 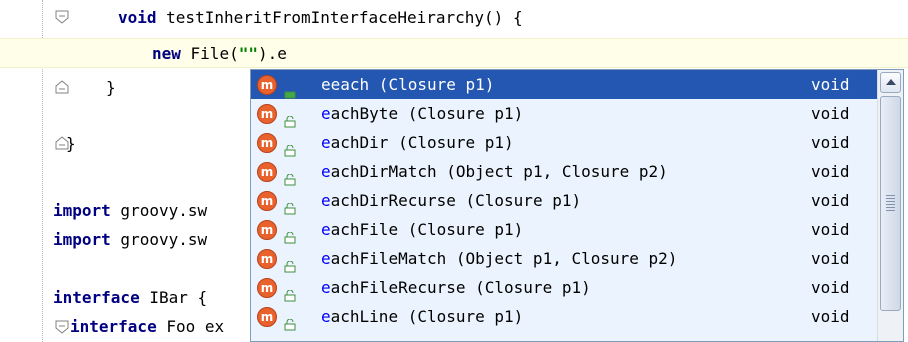 I want to click on code-text: ).e, so click(x=272, y=53).